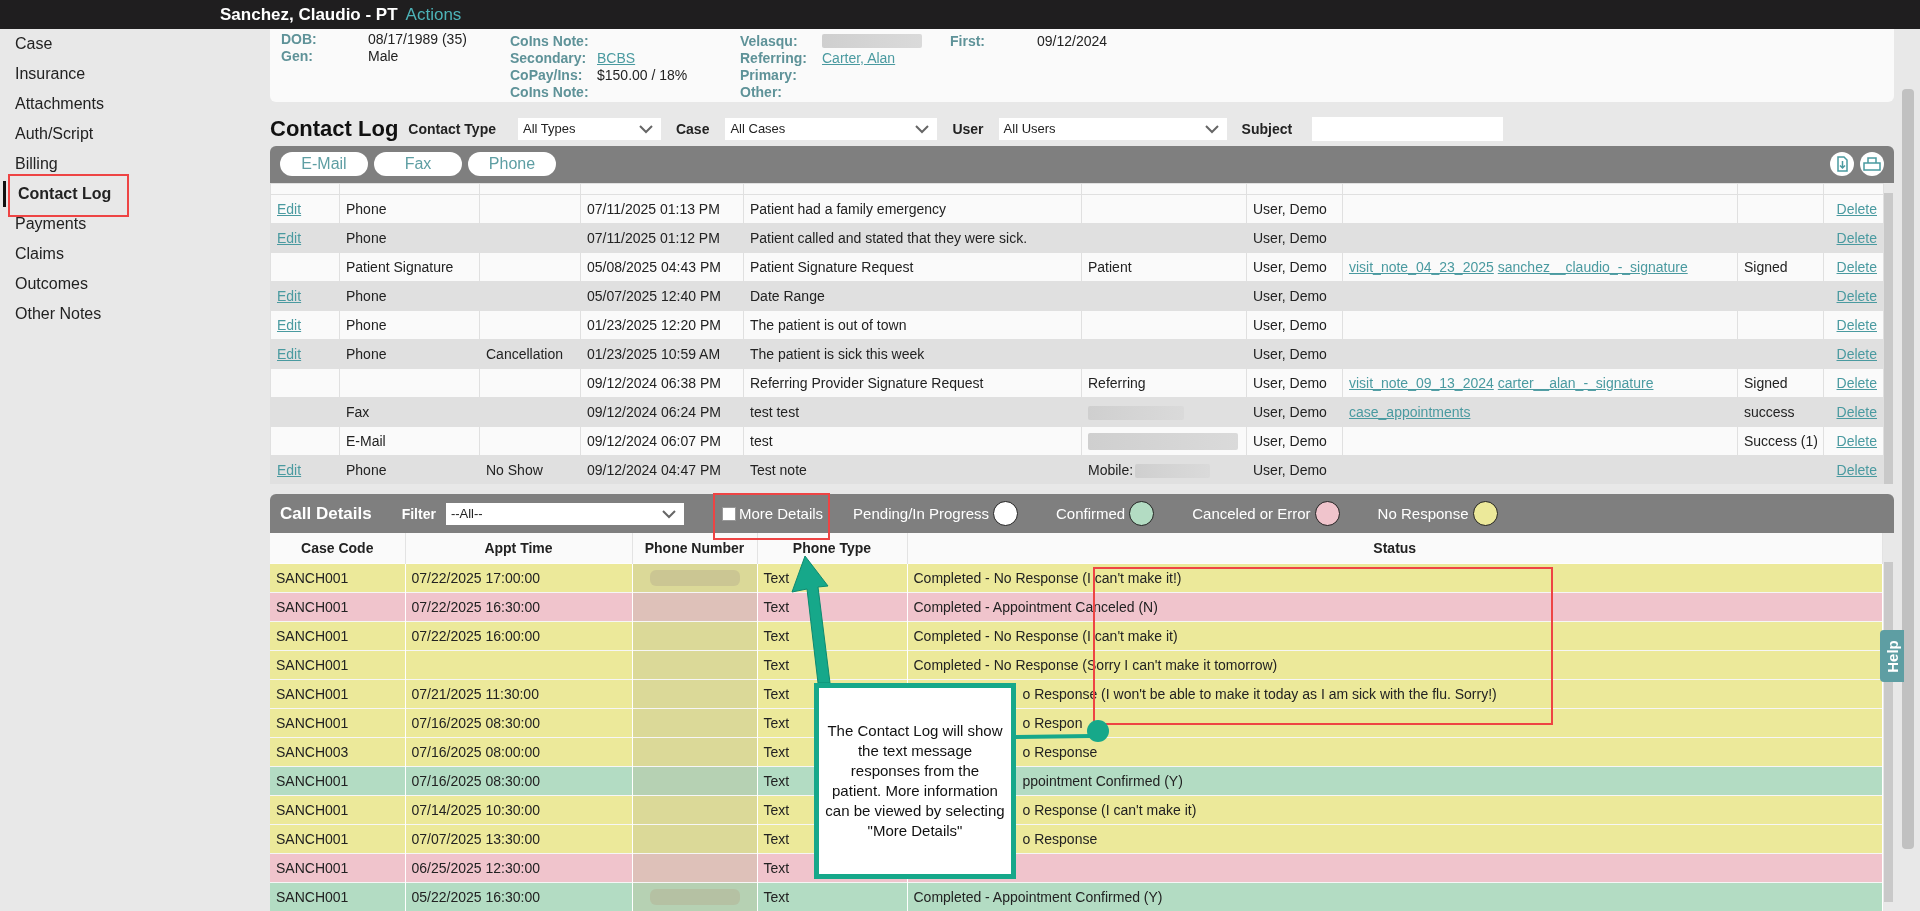 The width and height of the screenshot is (1920, 911). What do you see at coordinates (512, 164) in the screenshot?
I see `type-button: Phone` at bounding box center [512, 164].